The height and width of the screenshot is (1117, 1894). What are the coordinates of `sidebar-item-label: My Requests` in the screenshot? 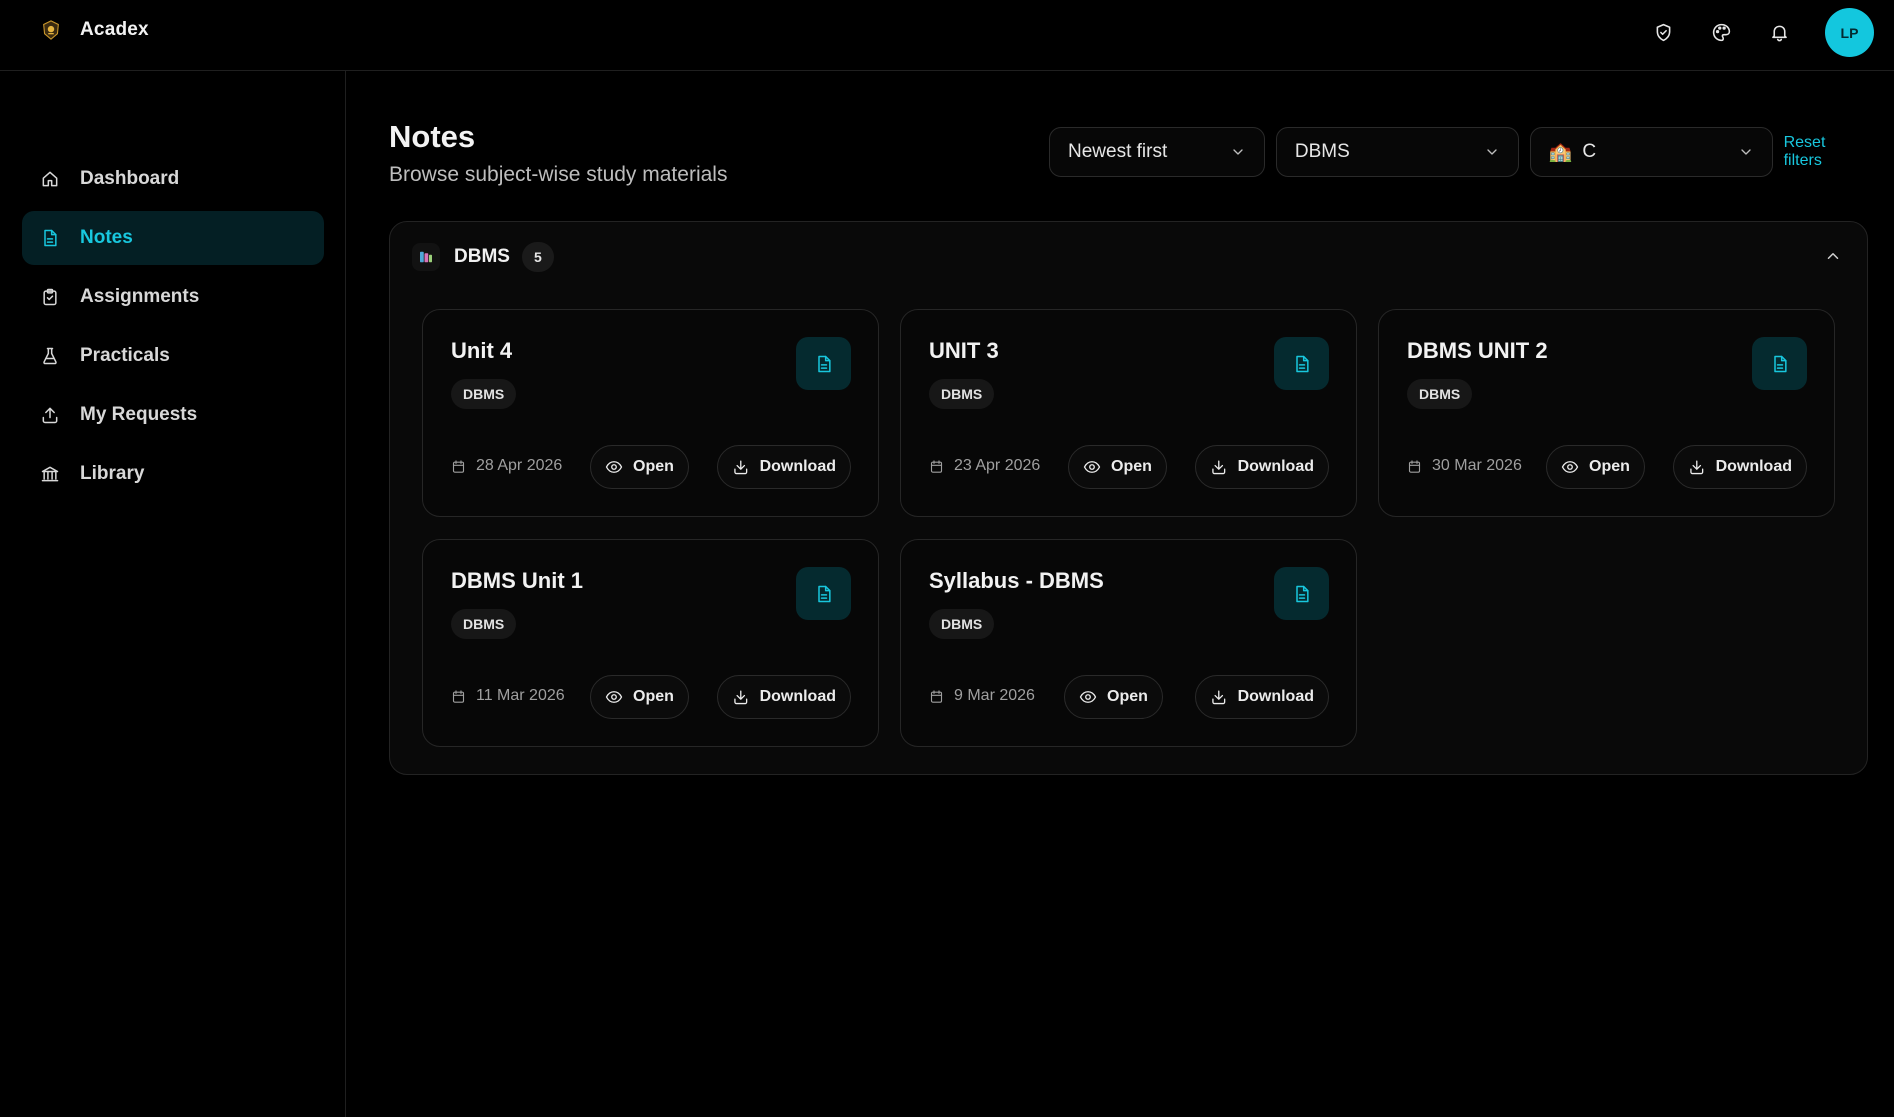 It's located at (139, 414).